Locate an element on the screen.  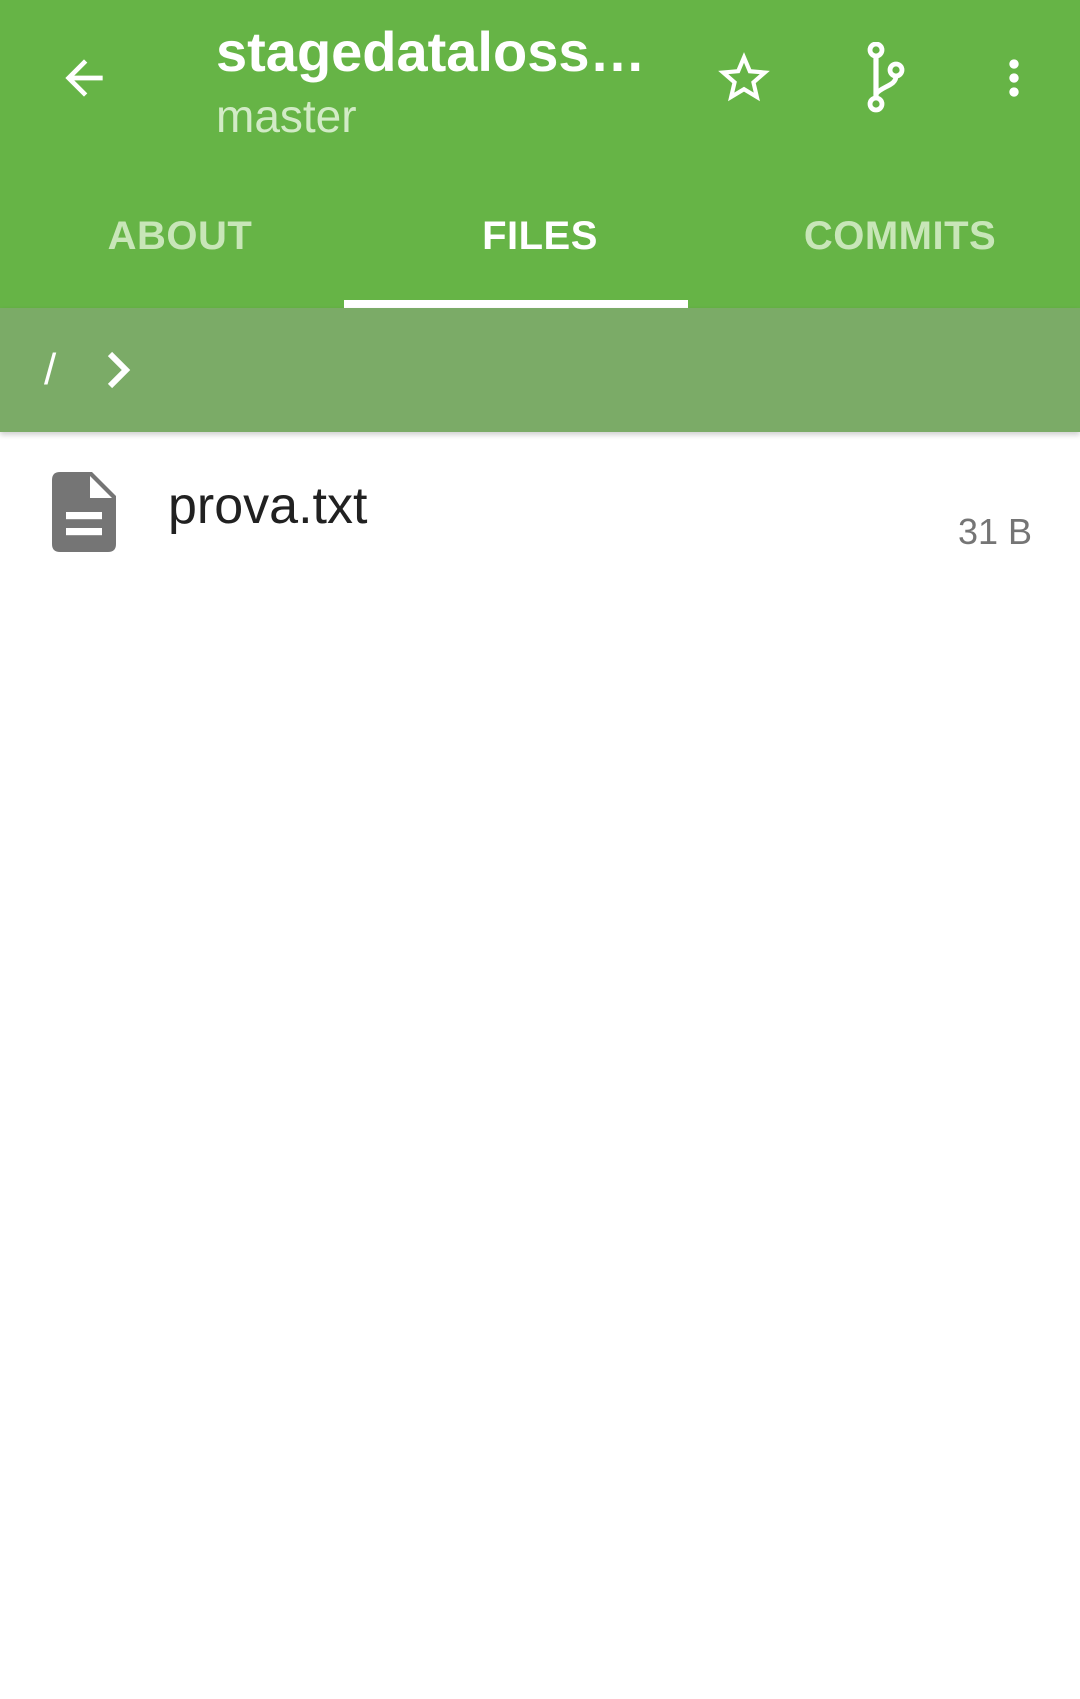
tab-files: FILES is located at coordinates (540, 236).